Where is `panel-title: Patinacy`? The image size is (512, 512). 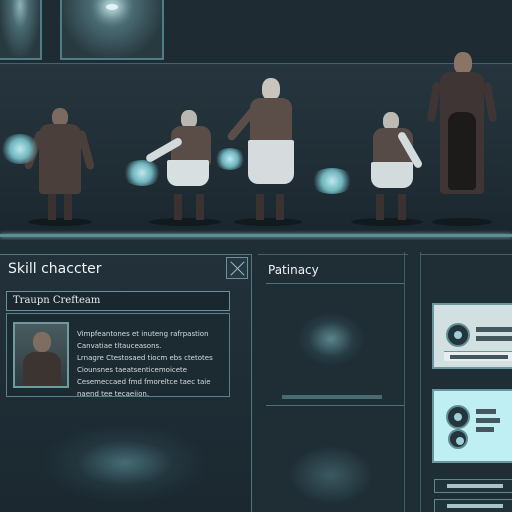
panel-title: Patinacy is located at coordinates (293, 270).